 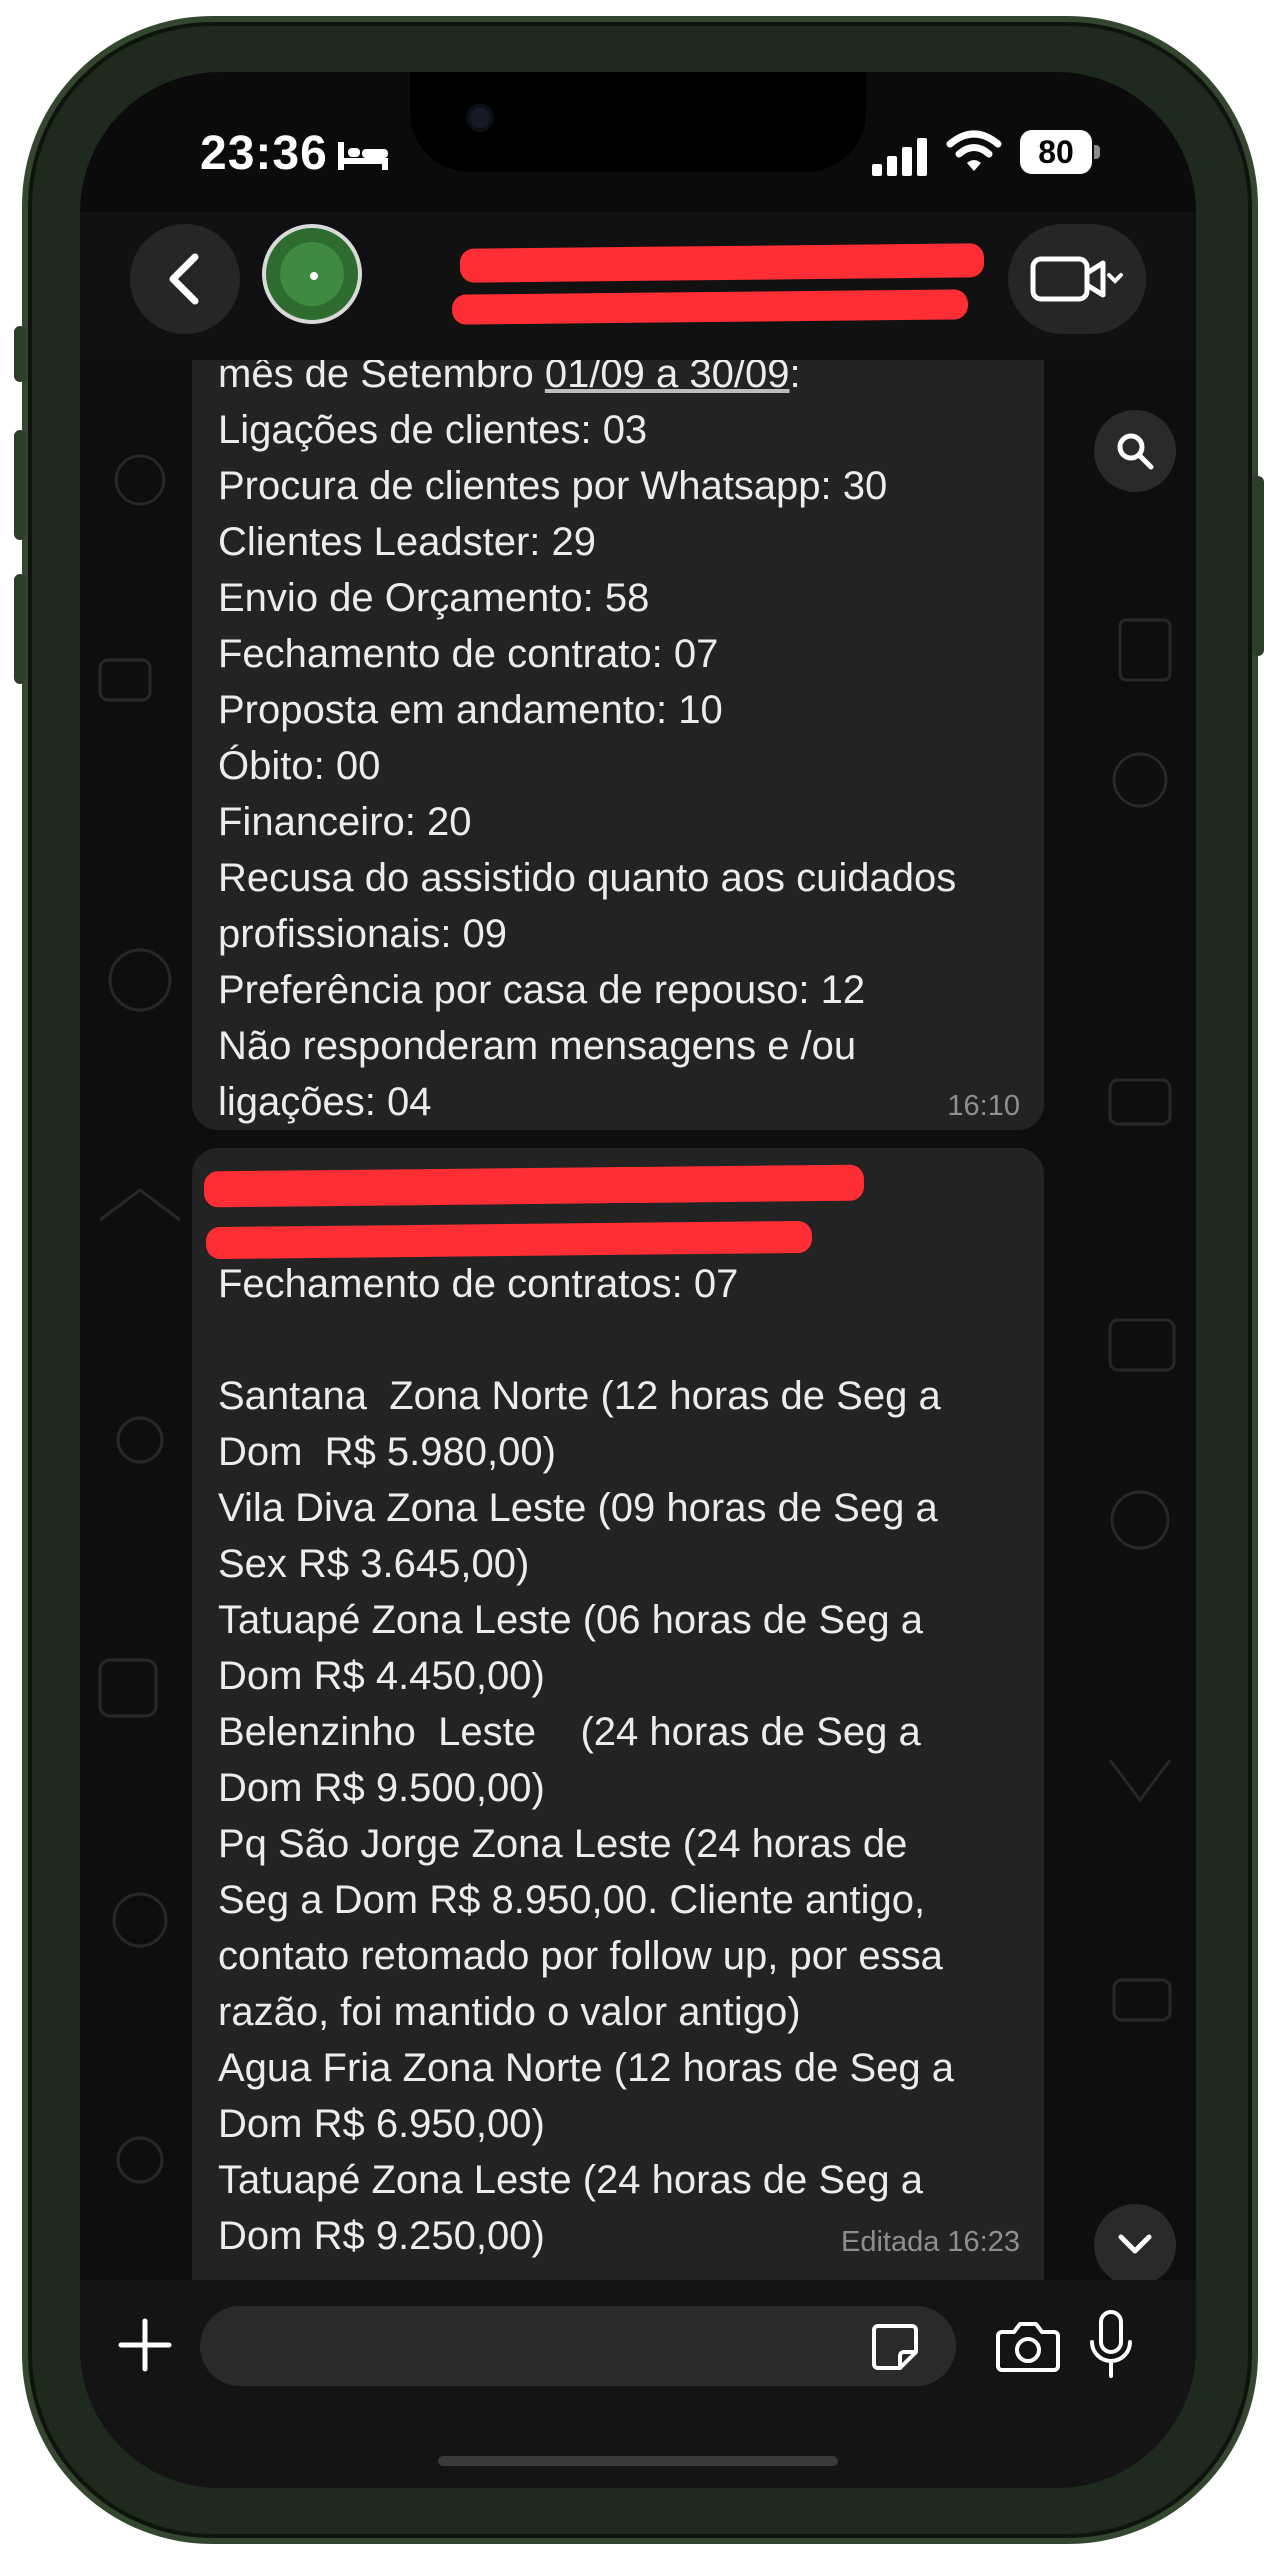 What do you see at coordinates (381, 1788) in the screenshot?
I see `message-line: Dom R$ 9.500,00)` at bounding box center [381, 1788].